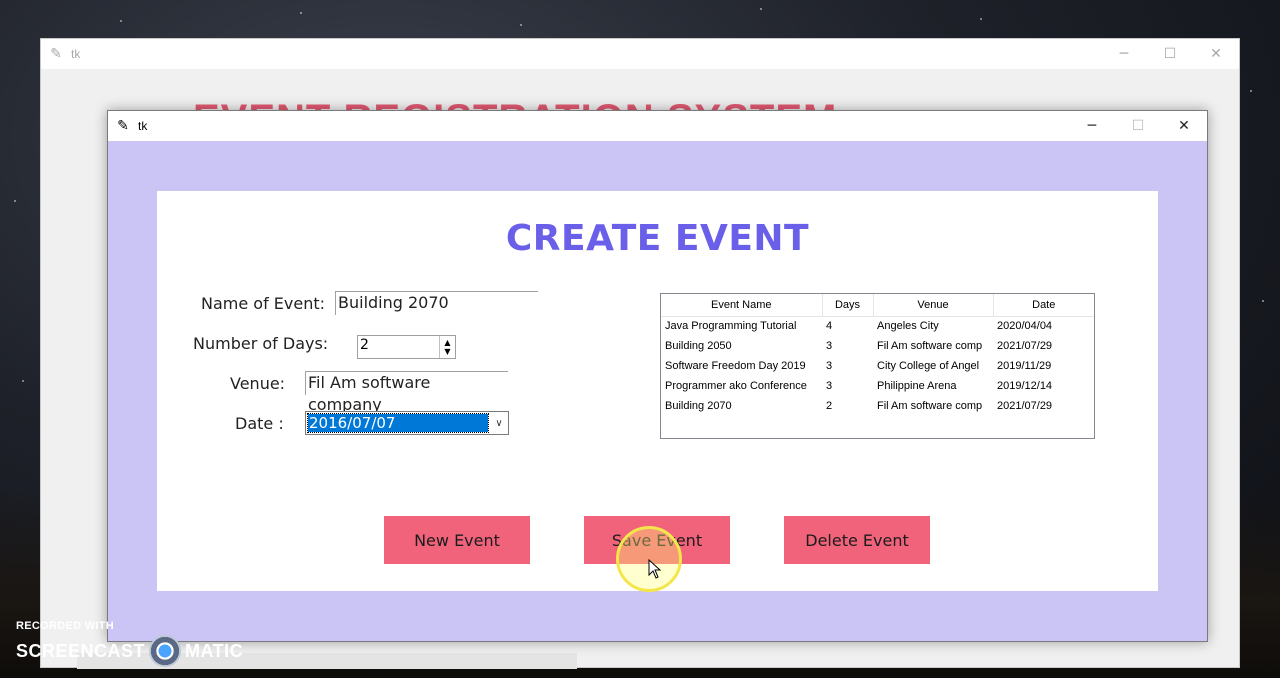 The width and height of the screenshot is (1280, 678). Describe the element at coordinates (1025, 386) in the screenshot. I see `table-cell: 2019/12/14` at that location.